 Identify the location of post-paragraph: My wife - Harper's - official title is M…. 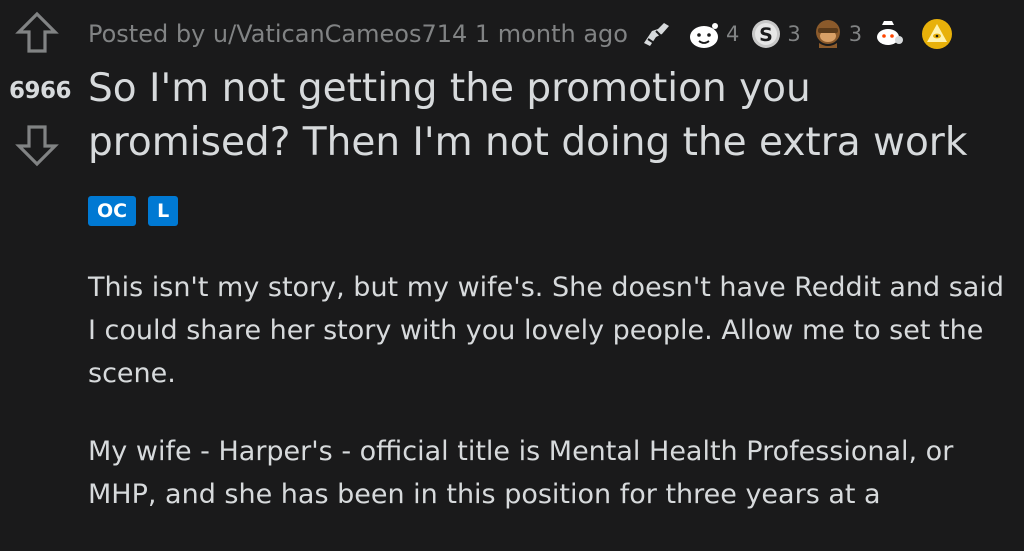
(521, 473).